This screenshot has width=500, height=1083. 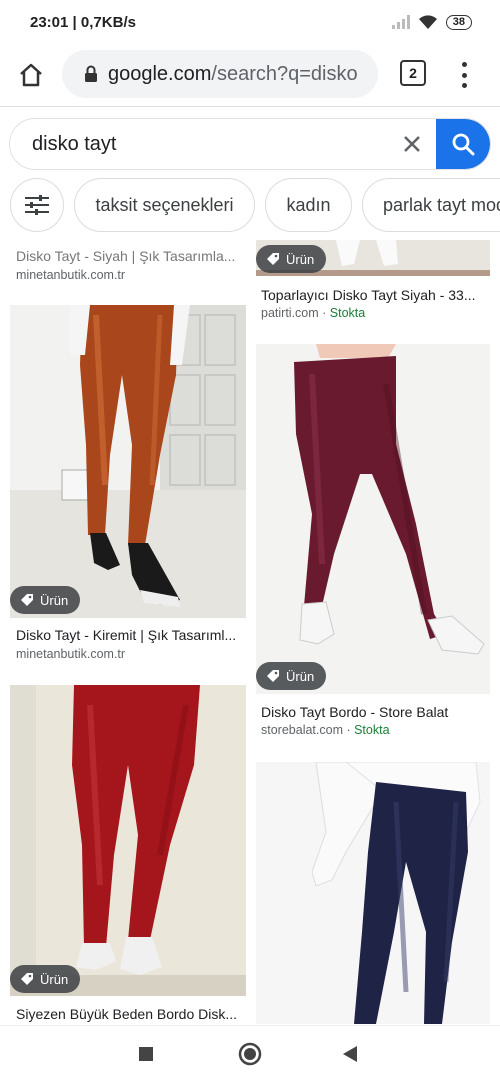 What do you see at coordinates (290, 313) in the screenshot?
I see `result-source: patirti.com` at bounding box center [290, 313].